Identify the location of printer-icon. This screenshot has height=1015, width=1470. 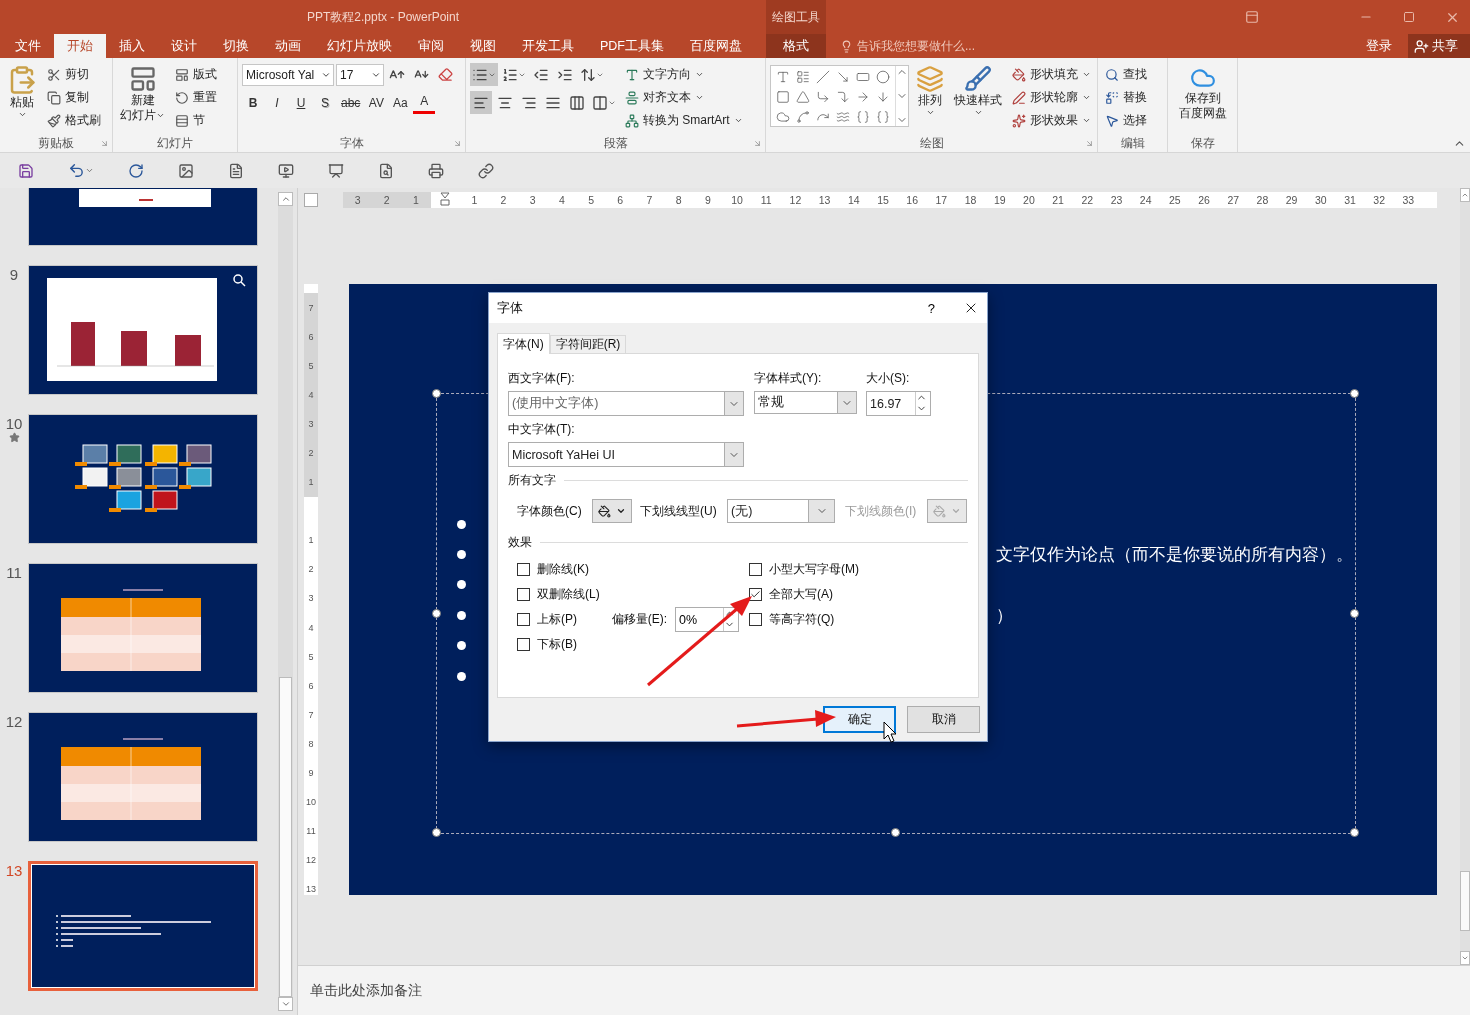
(436, 170).